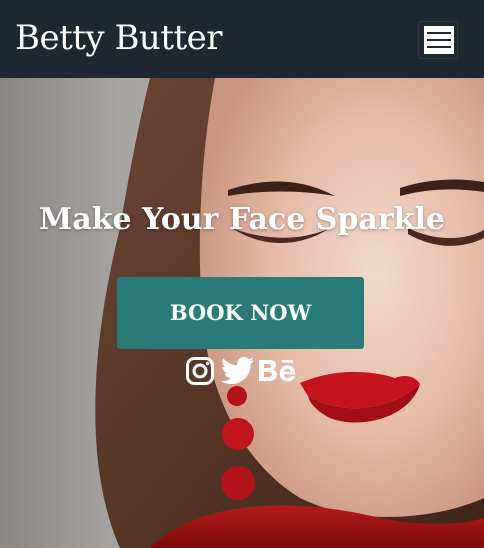 The image size is (484, 548). Describe the element at coordinates (238, 371) in the screenshot. I see `twitter-icon` at that location.